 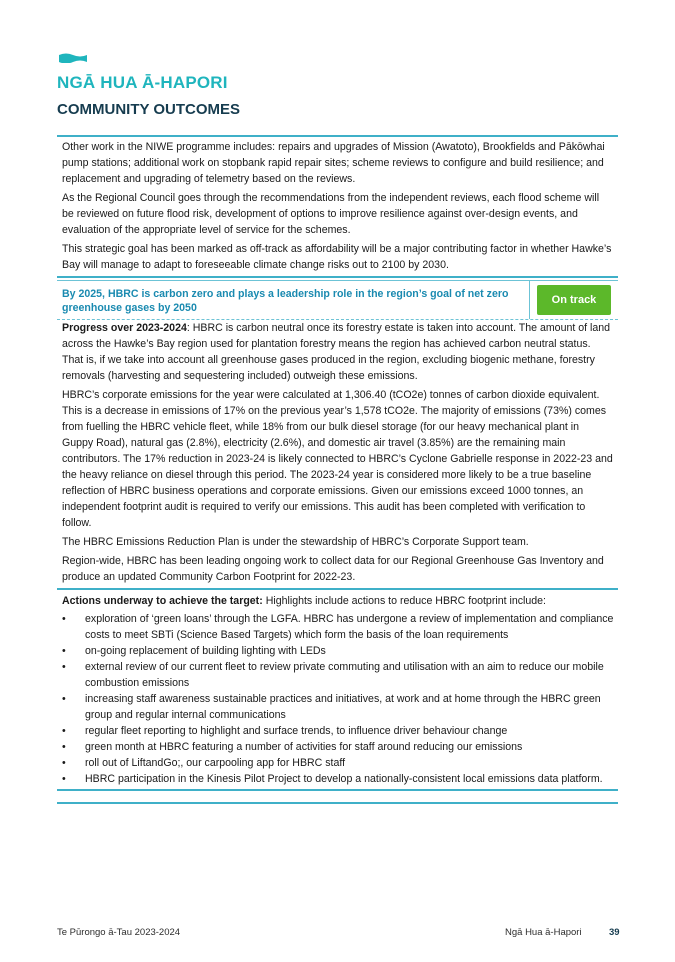 What do you see at coordinates (142, 82) in the screenshot?
I see `section-title-maori: NGĀ HUA Ā-HAPORI` at bounding box center [142, 82].